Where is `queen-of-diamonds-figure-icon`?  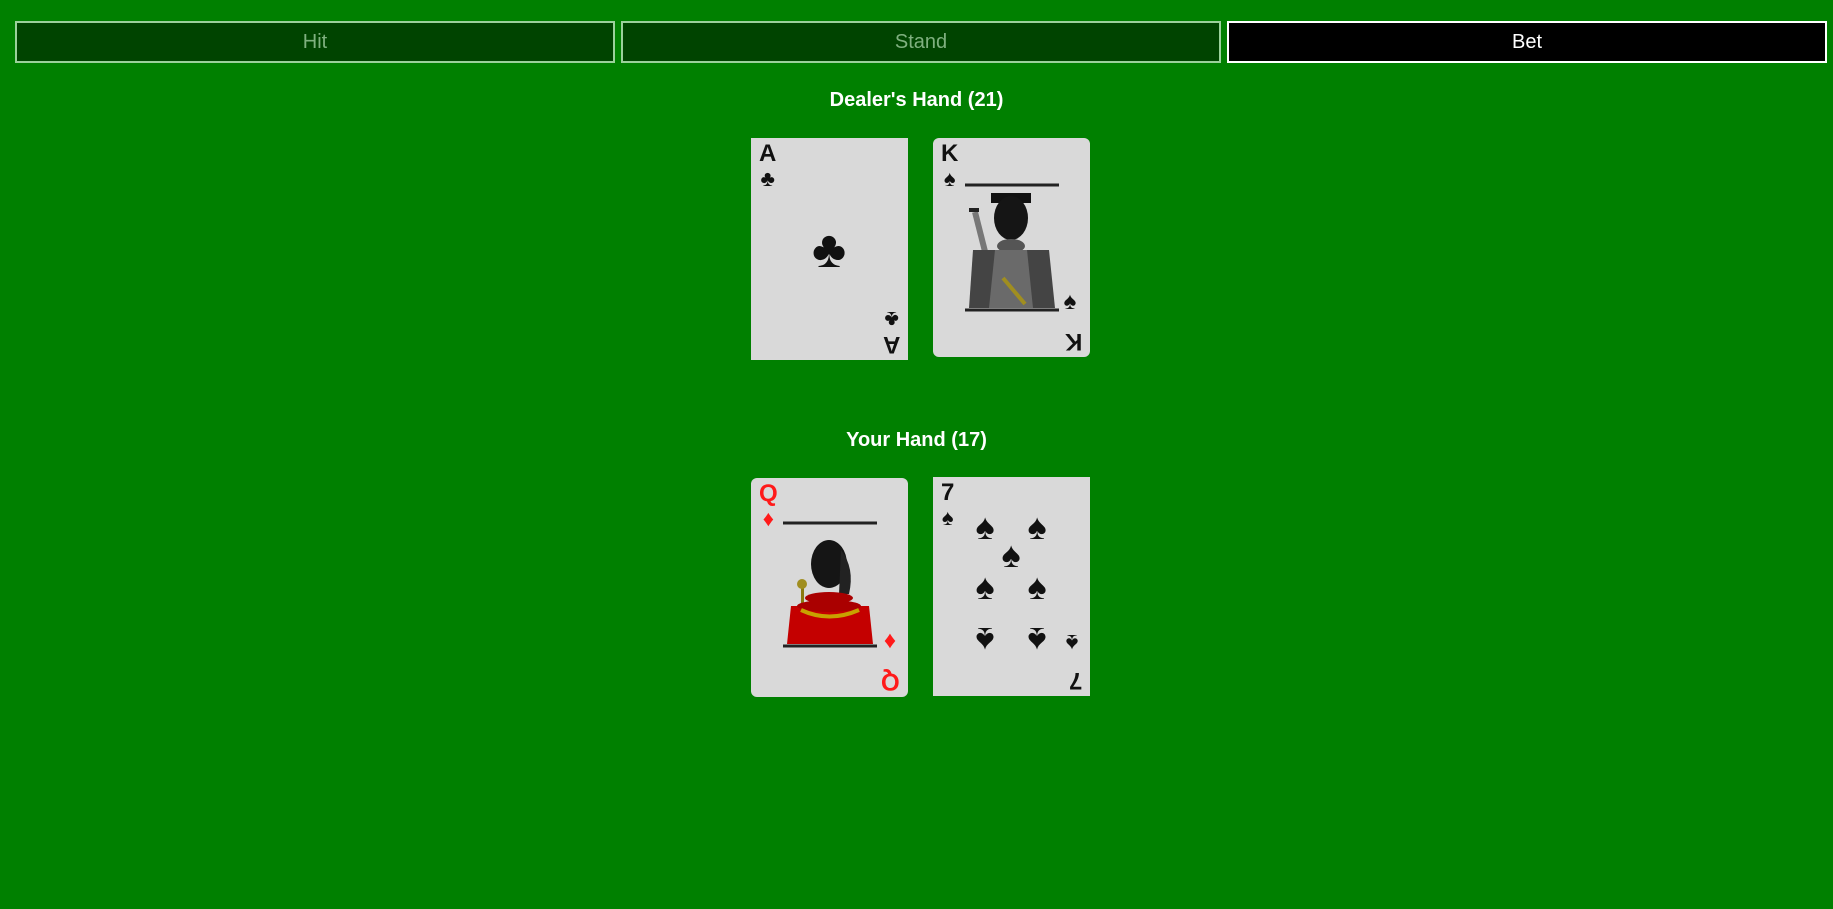 queen-of-diamonds-figure-icon is located at coordinates (830, 584).